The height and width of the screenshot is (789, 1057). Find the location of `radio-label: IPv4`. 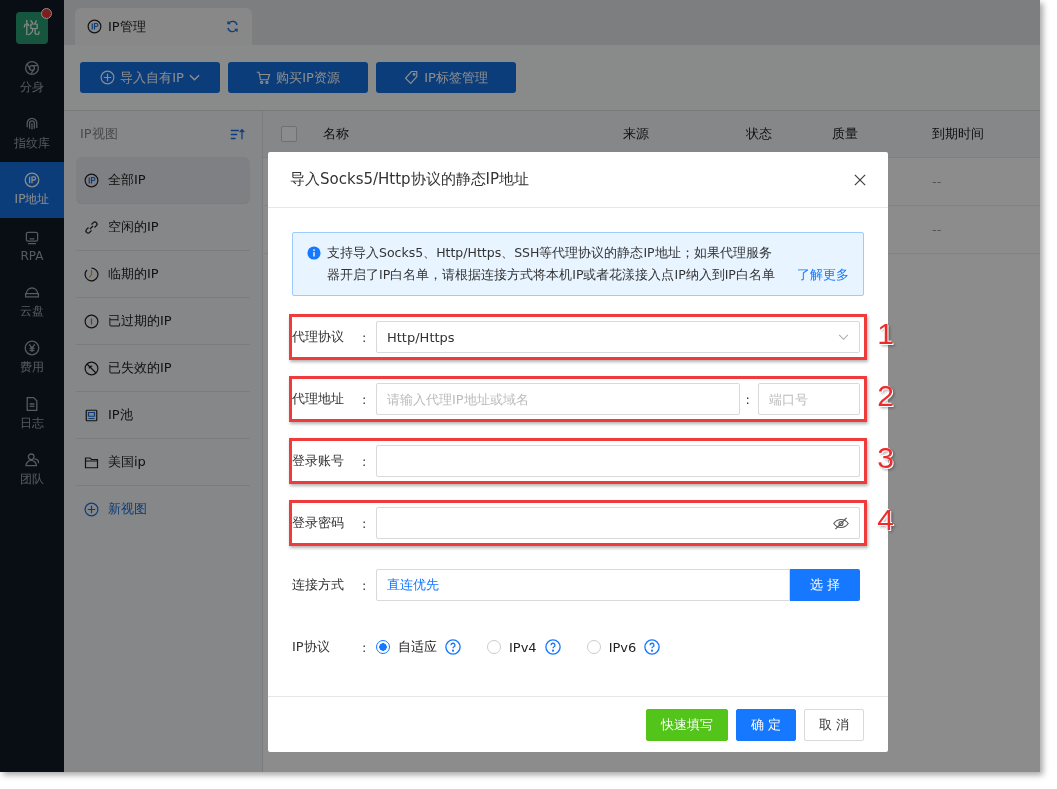

radio-label: IPv4 is located at coordinates (523, 647).